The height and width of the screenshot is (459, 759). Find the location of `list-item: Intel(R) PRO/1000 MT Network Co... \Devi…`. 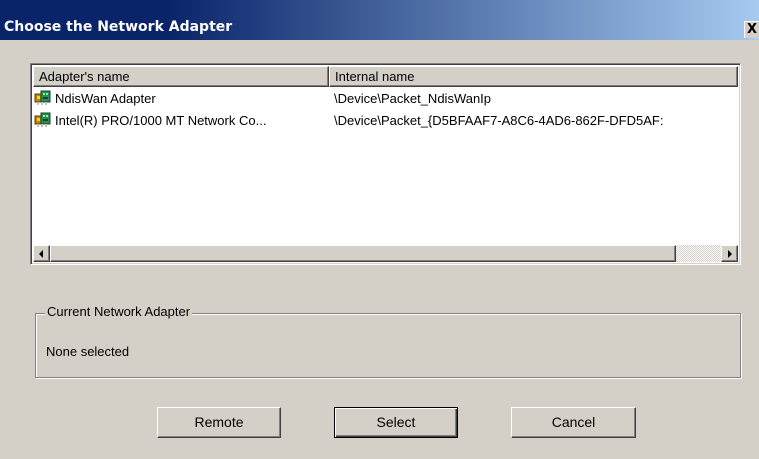

list-item: Intel(R) PRO/1000 MT Network Co... \Devi… is located at coordinates (385, 120).